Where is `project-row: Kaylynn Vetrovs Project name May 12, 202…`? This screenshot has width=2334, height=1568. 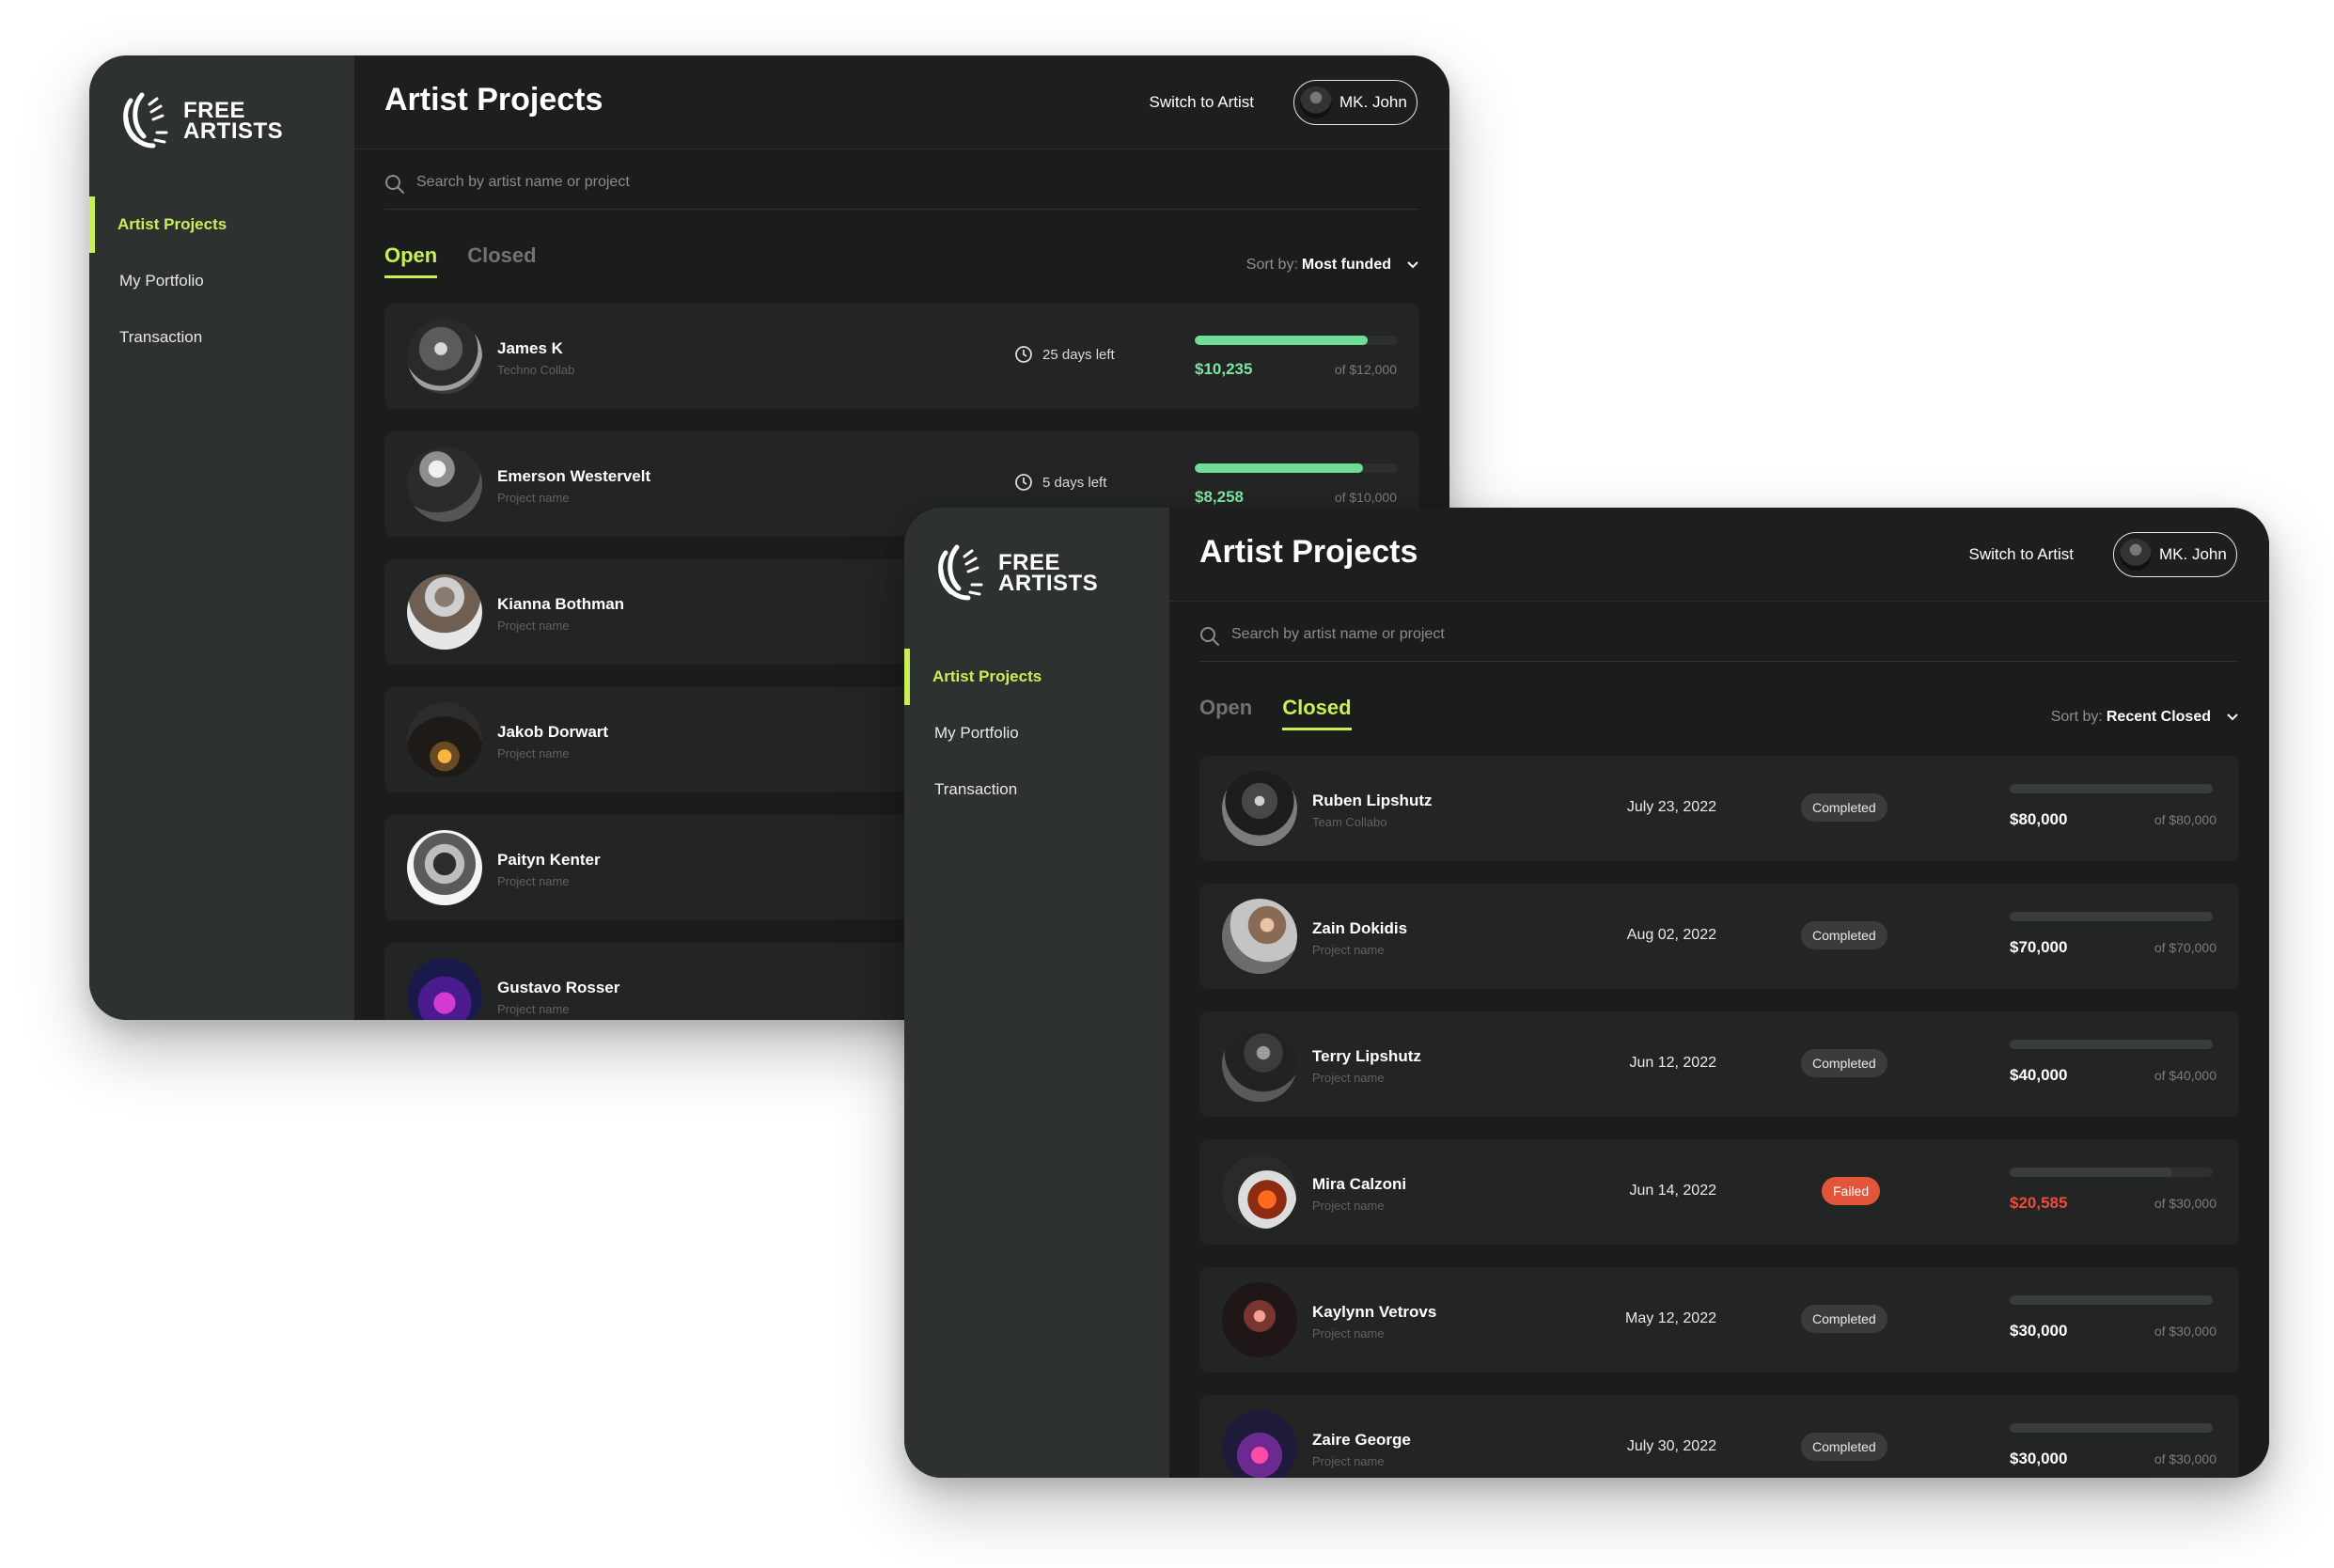
project-row: Kaylynn Vetrovs Project name May 12, 202… is located at coordinates (1719, 1319).